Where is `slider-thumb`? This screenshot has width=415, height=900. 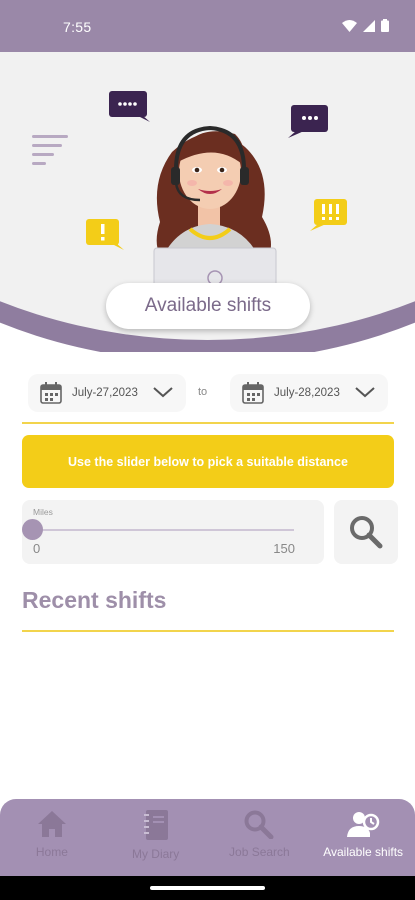 slider-thumb is located at coordinates (32, 529).